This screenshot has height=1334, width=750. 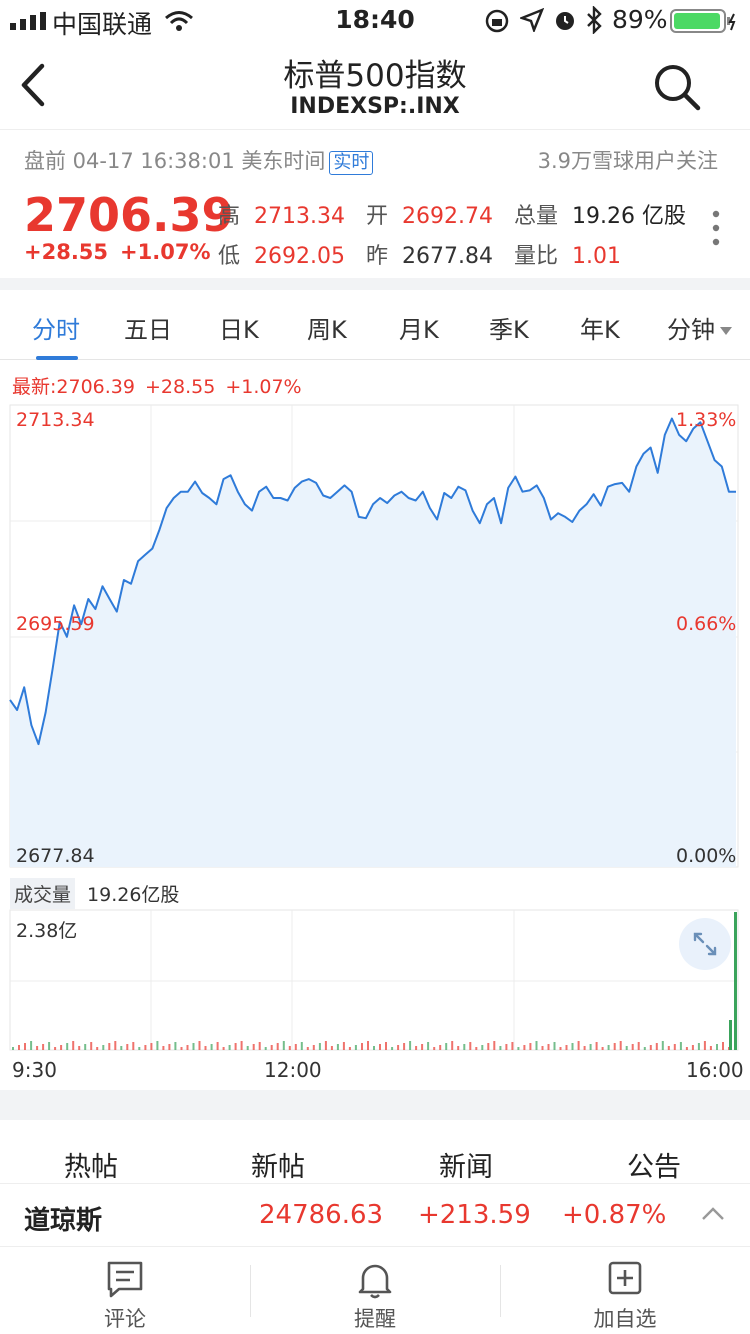 What do you see at coordinates (716, 228) in the screenshot?
I see `more-options-icon` at bounding box center [716, 228].